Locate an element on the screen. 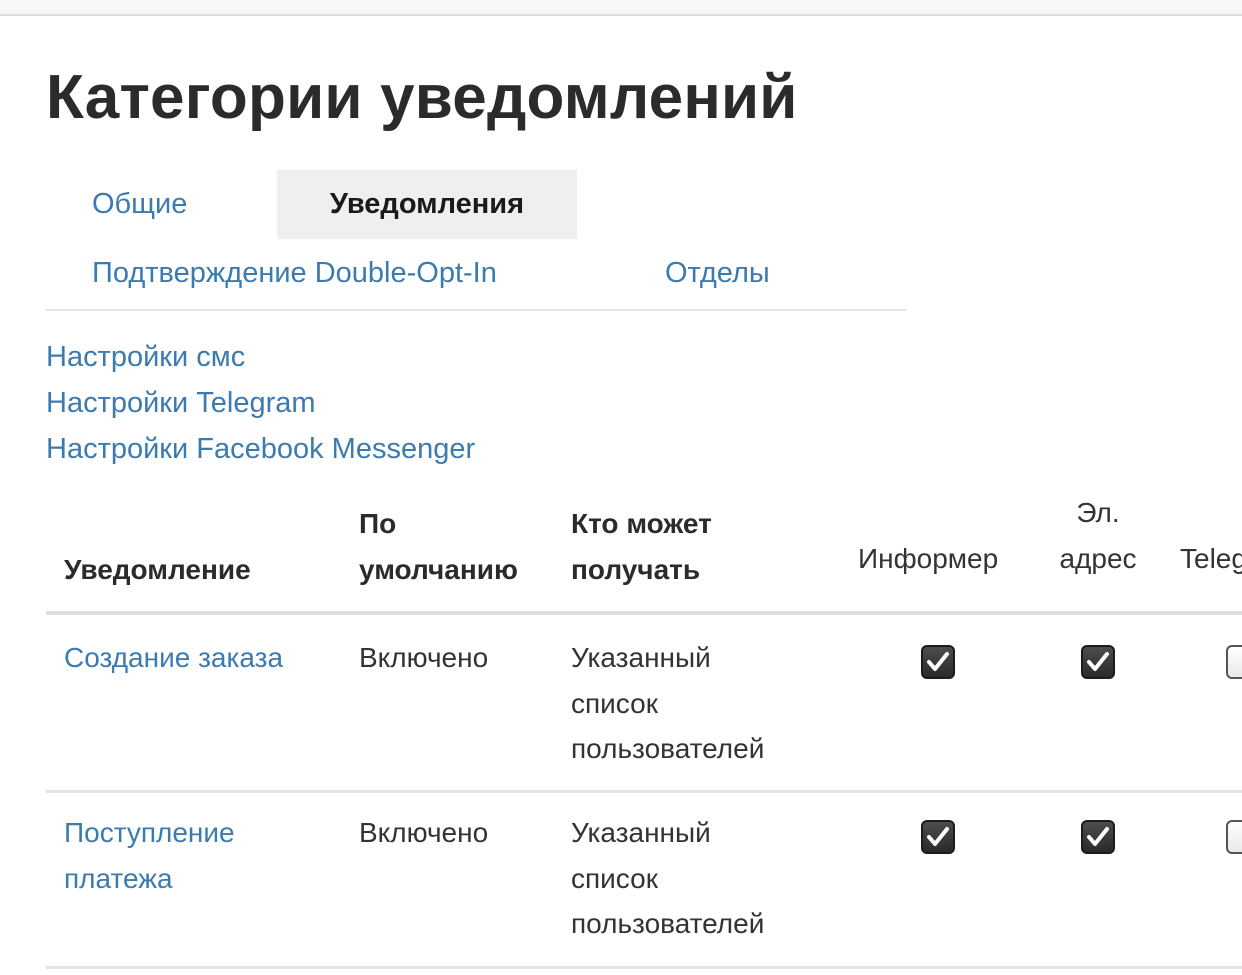 This screenshot has width=1242, height=975. header-who-line2: получать is located at coordinates (636, 569).